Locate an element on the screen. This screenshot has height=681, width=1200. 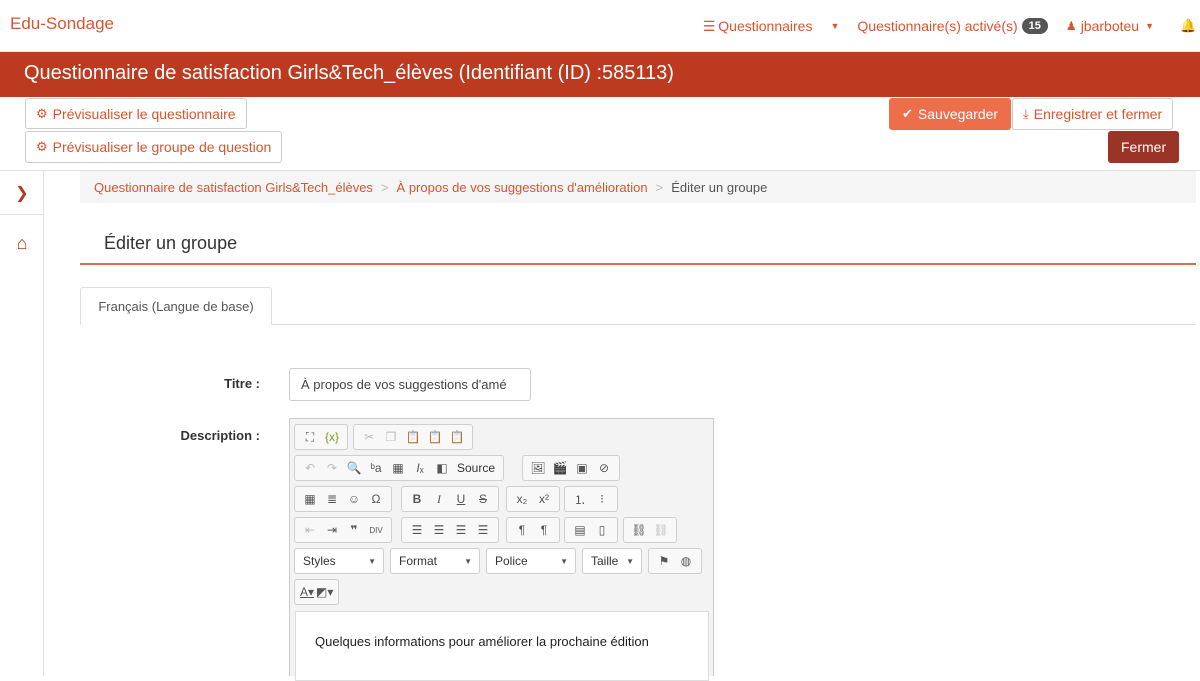
active-surveys-label: Questionnaire(s) activé(s) is located at coordinates (937, 26).